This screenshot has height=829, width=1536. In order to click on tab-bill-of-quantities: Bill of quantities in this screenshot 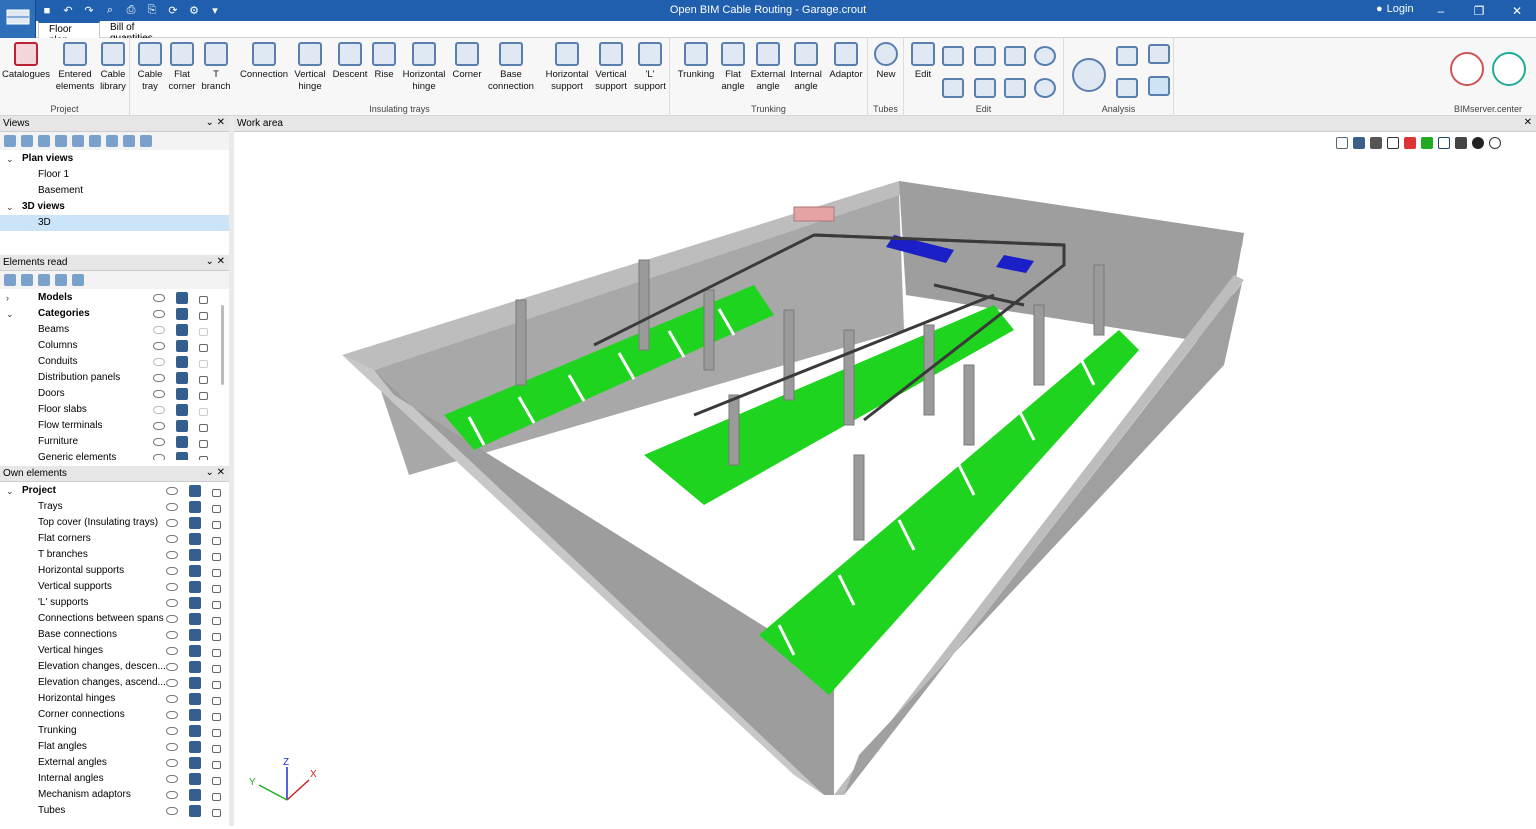, I will do `click(145, 32)`.